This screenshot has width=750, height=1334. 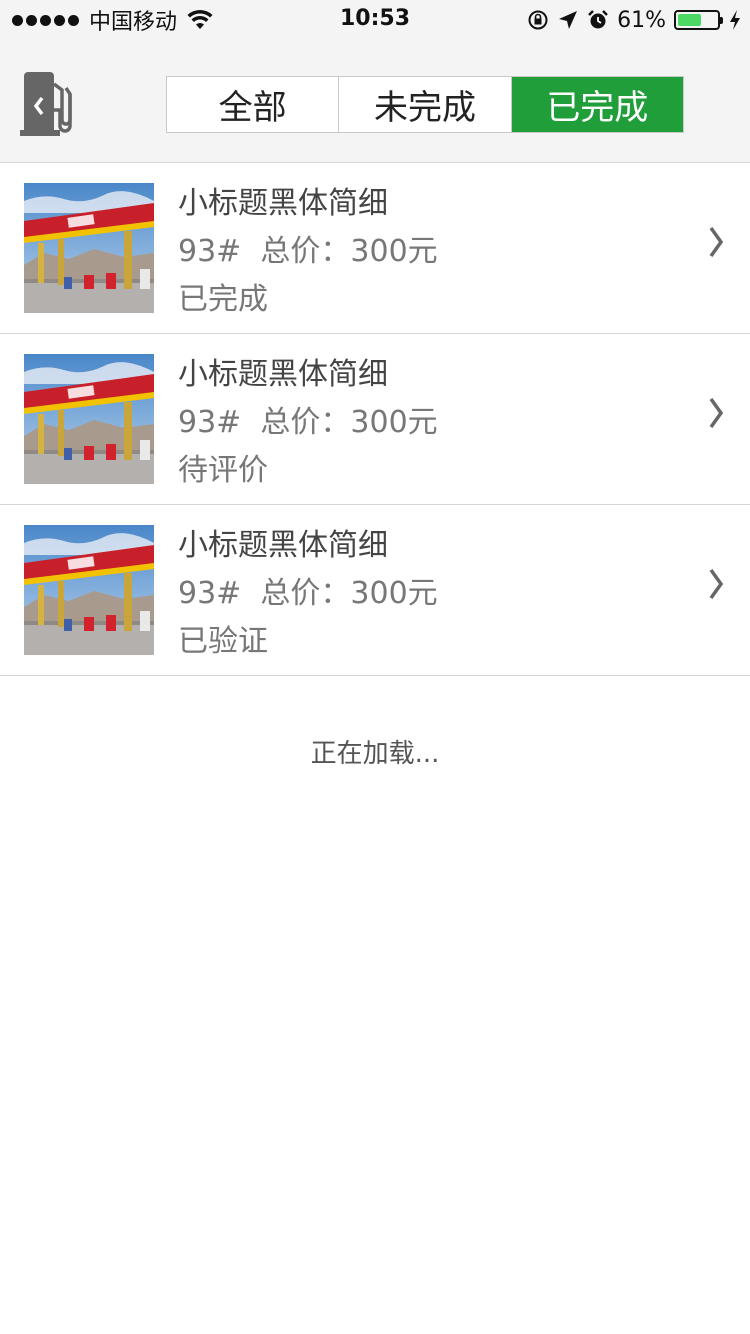 I want to click on order-item: 小标题黑体简细 93# 总价：300元 已完成, so click(x=375, y=248).